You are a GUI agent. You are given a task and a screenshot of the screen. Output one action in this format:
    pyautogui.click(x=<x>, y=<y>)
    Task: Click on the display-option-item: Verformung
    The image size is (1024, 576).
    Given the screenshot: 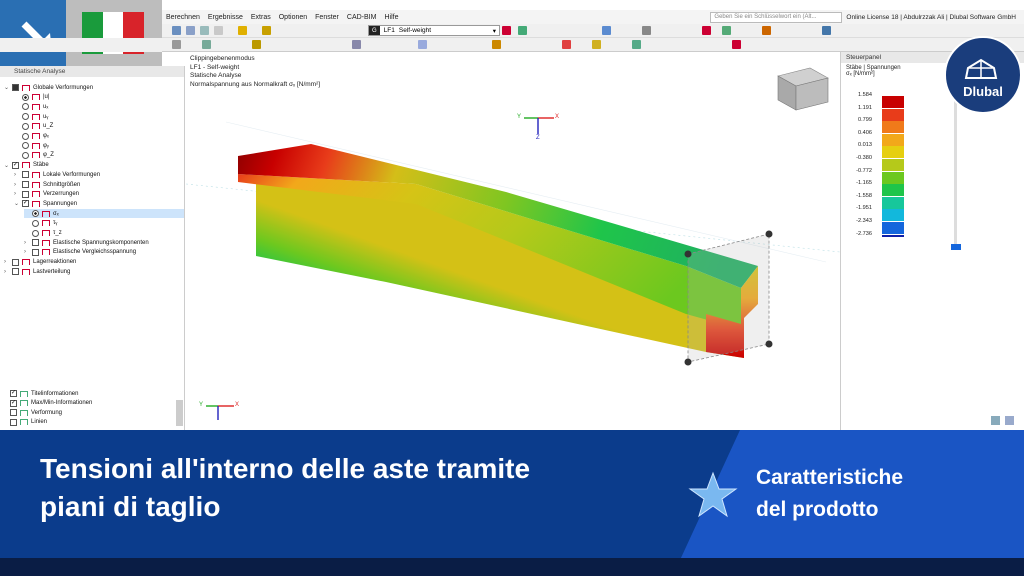 What is the action you would take?
    pyautogui.click(x=36, y=412)
    